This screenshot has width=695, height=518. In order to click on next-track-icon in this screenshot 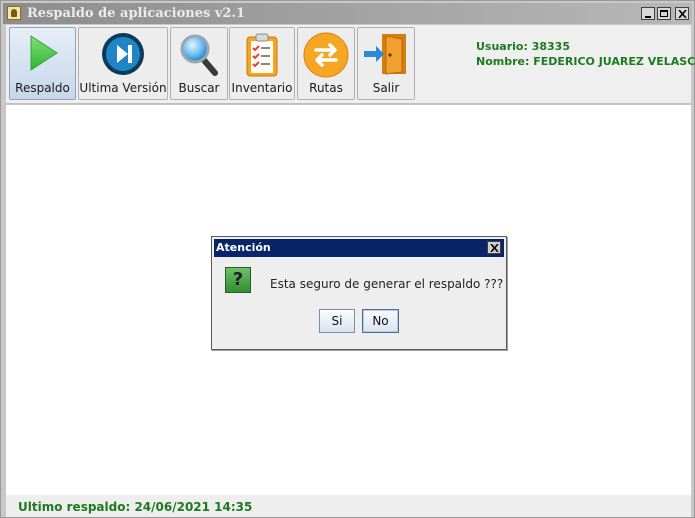, I will do `click(123, 56)`.